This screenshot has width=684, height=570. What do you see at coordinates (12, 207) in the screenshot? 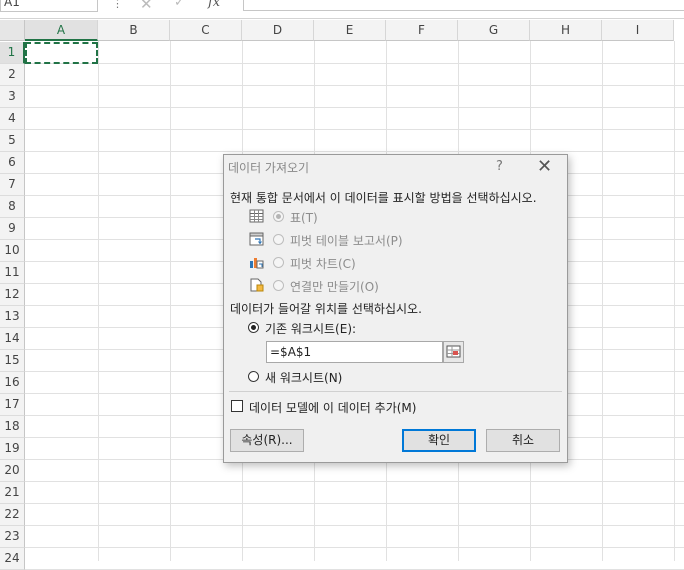
I see `row-header-8: 8` at bounding box center [12, 207].